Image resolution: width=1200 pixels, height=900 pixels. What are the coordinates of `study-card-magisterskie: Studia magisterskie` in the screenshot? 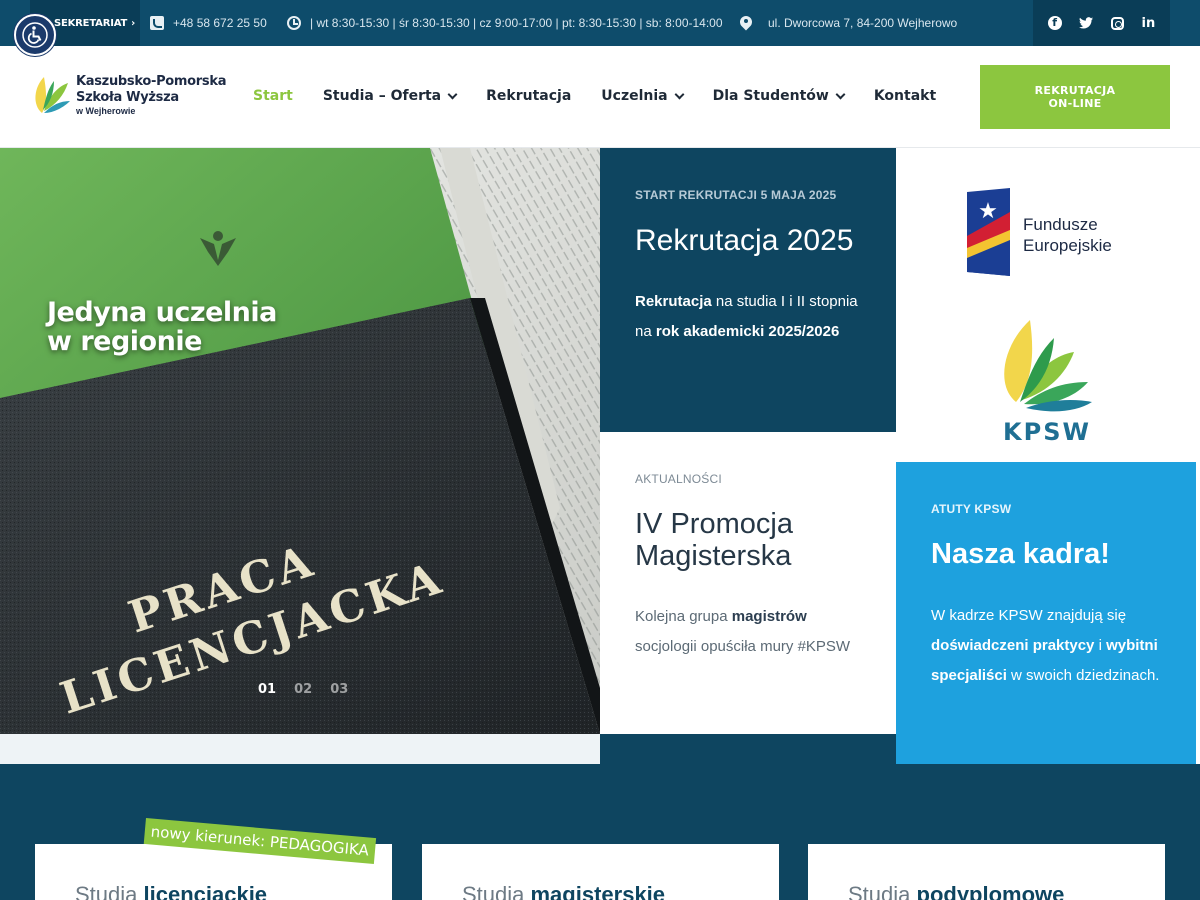 It's located at (600, 872).